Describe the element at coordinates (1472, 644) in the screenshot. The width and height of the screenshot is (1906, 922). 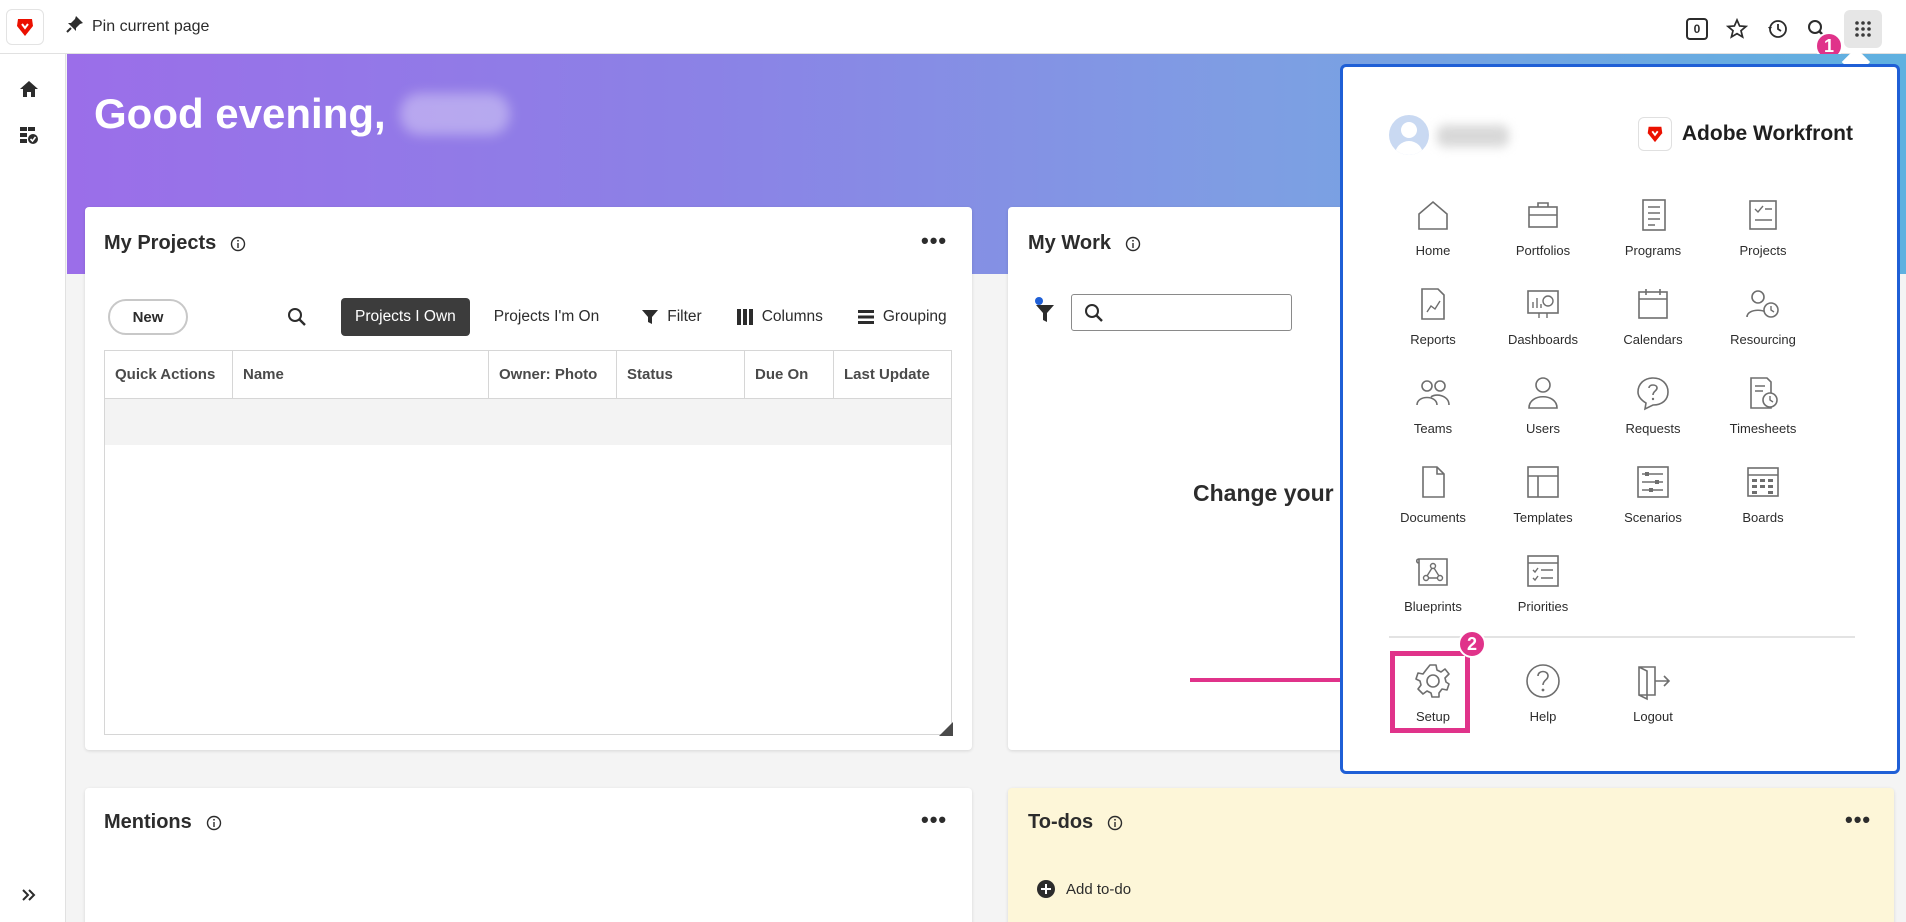
I see `step-badge-2: 2` at that location.